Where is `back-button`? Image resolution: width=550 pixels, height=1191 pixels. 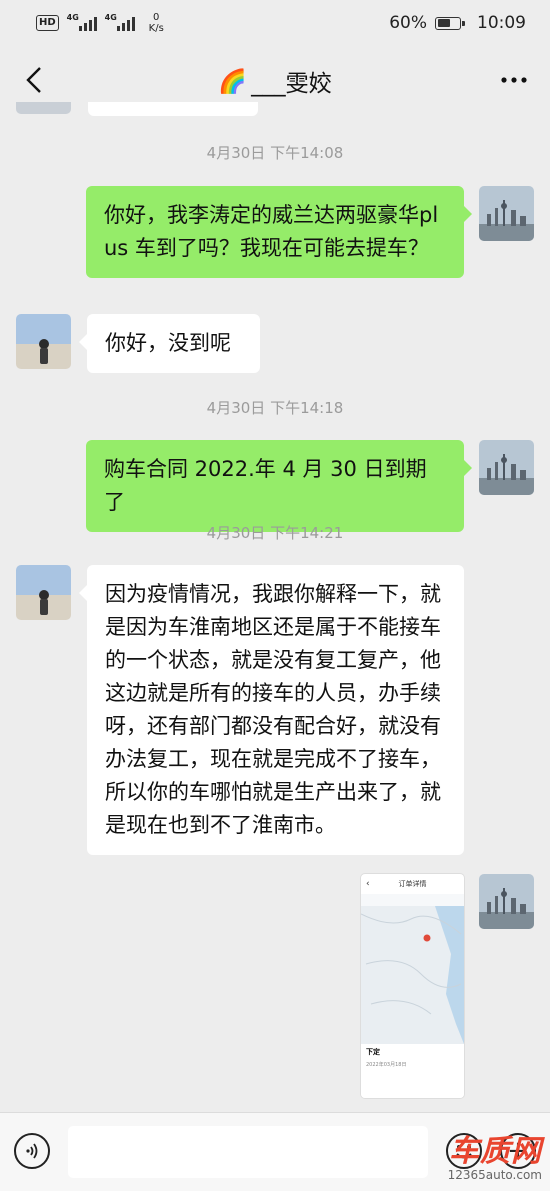 back-button is located at coordinates (34, 80).